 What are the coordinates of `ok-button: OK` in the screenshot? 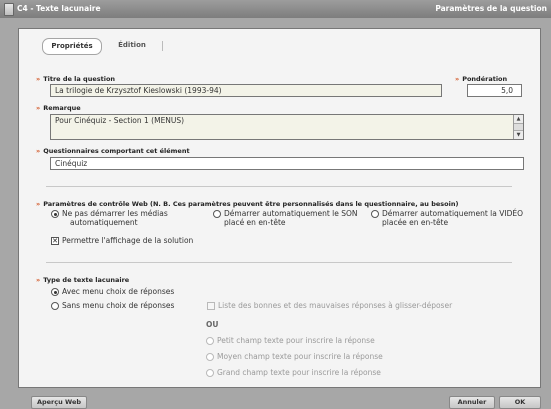 It's located at (520, 402).